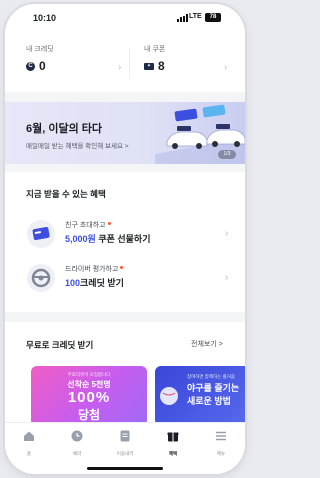  Describe the element at coordinates (207, 344) in the screenshot. I see `see-all-link: 전체보기 >` at that location.